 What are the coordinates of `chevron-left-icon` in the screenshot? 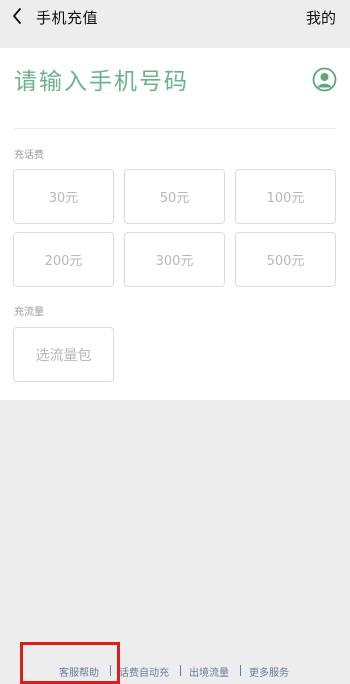 It's located at (17, 16).